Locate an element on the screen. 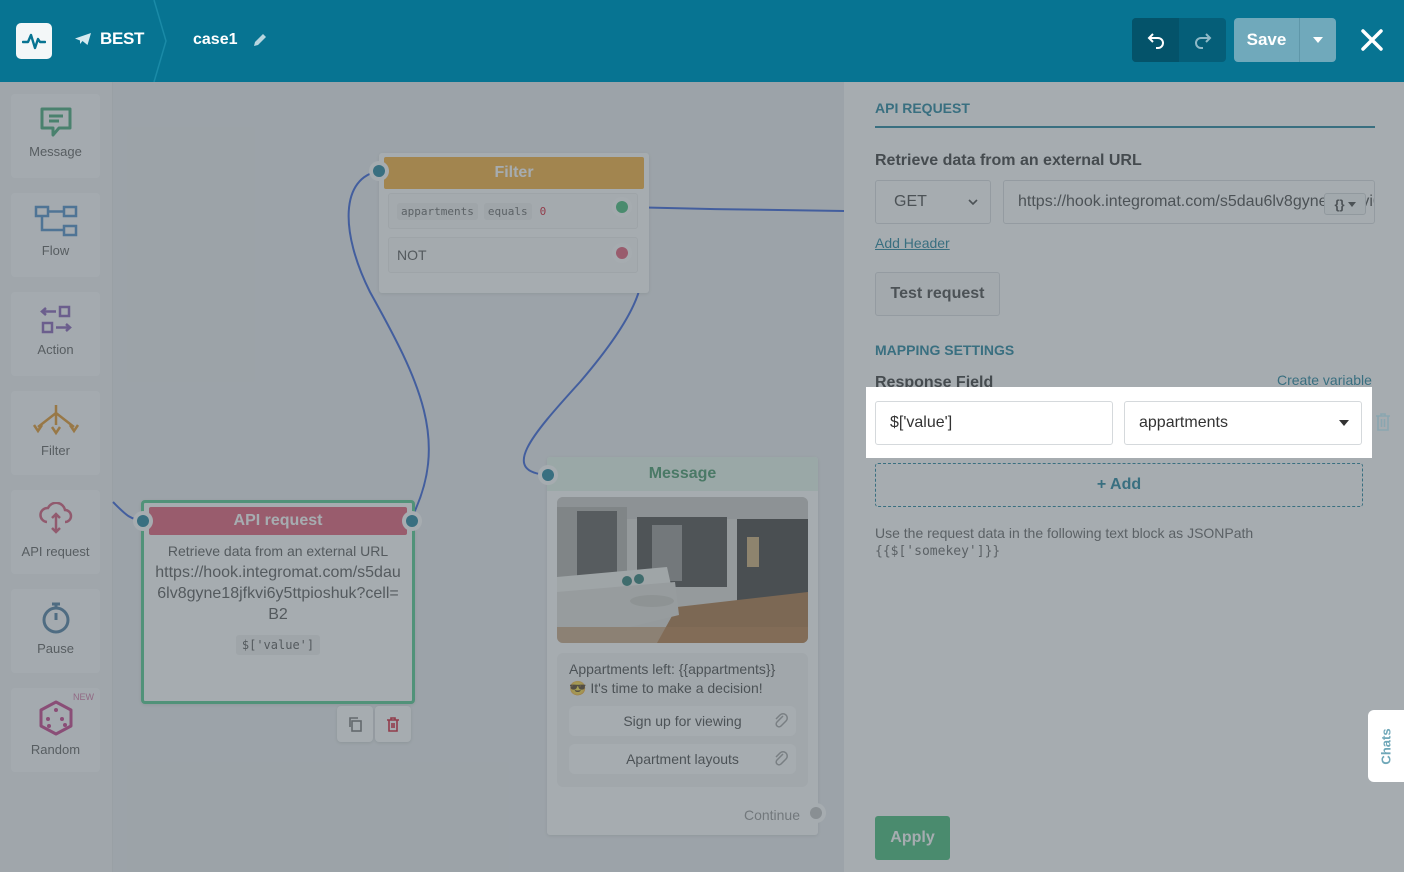 The width and height of the screenshot is (1404, 872). condition-operator: equals is located at coordinates (507, 211).